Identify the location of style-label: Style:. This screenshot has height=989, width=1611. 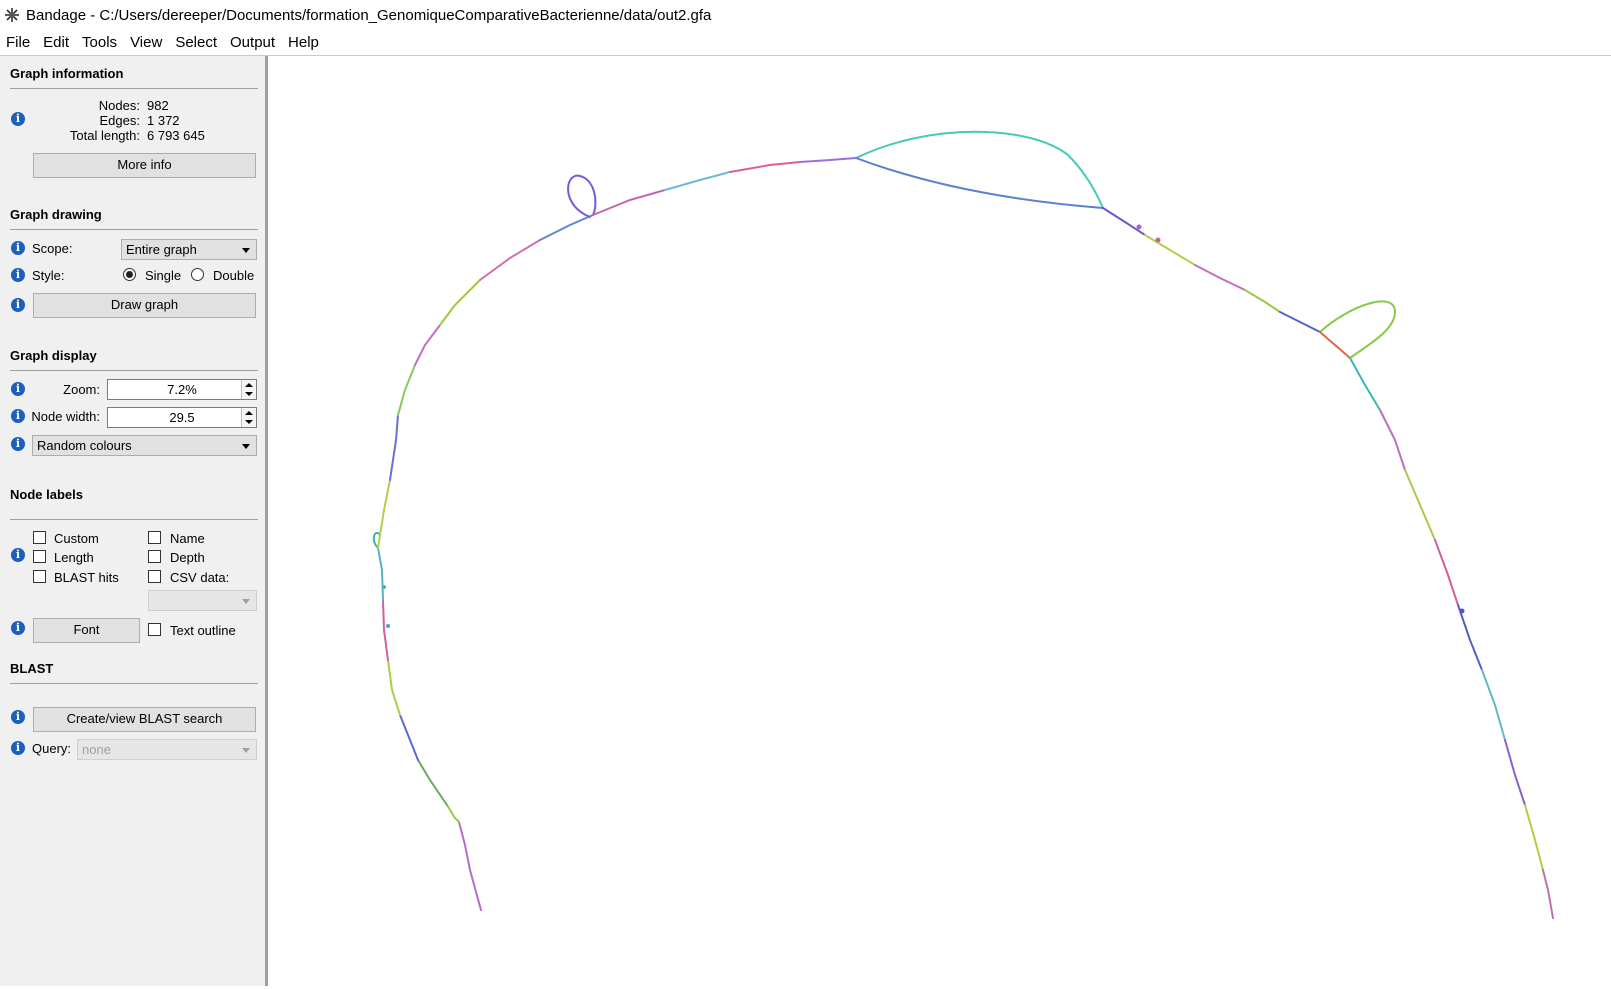
(48, 275).